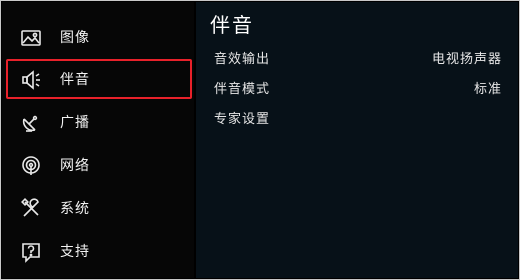  I want to click on sidebar-item-label: 广播, so click(75, 123).